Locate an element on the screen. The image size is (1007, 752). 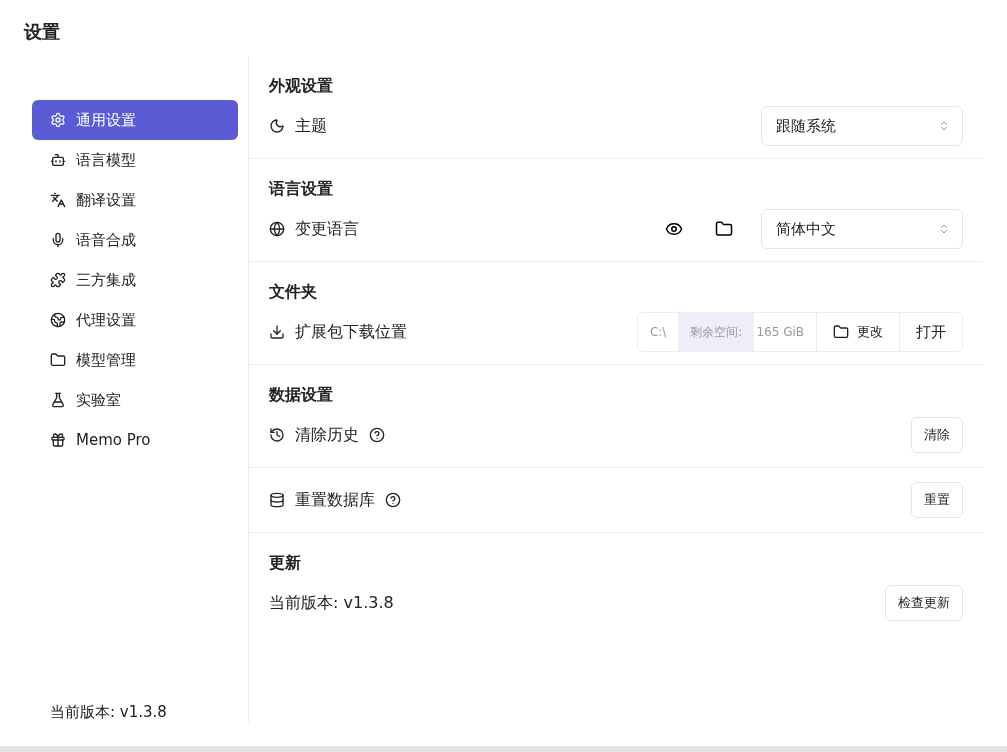
sidebar-item-label: 代理设置 is located at coordinates (106, 320).